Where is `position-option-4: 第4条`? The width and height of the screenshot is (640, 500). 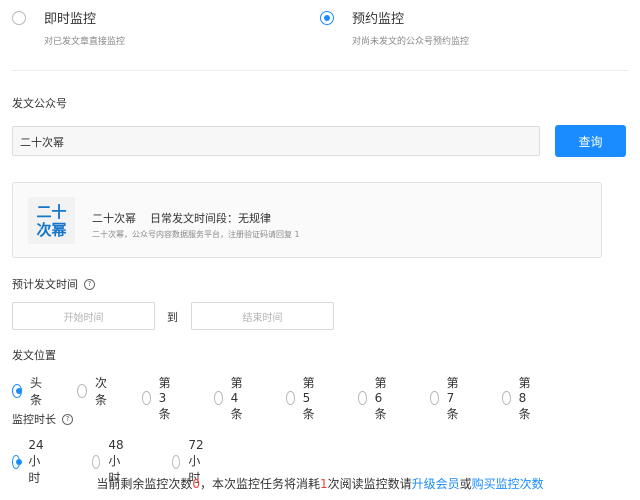 position-option-4: 第4条 is located at coordinates (231, 398).